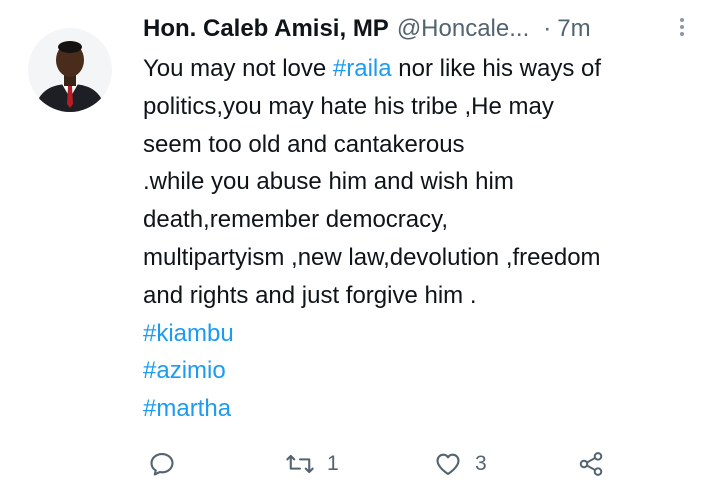 The image size is (720, 490). I want to click on reply-button, so click(162, 464).